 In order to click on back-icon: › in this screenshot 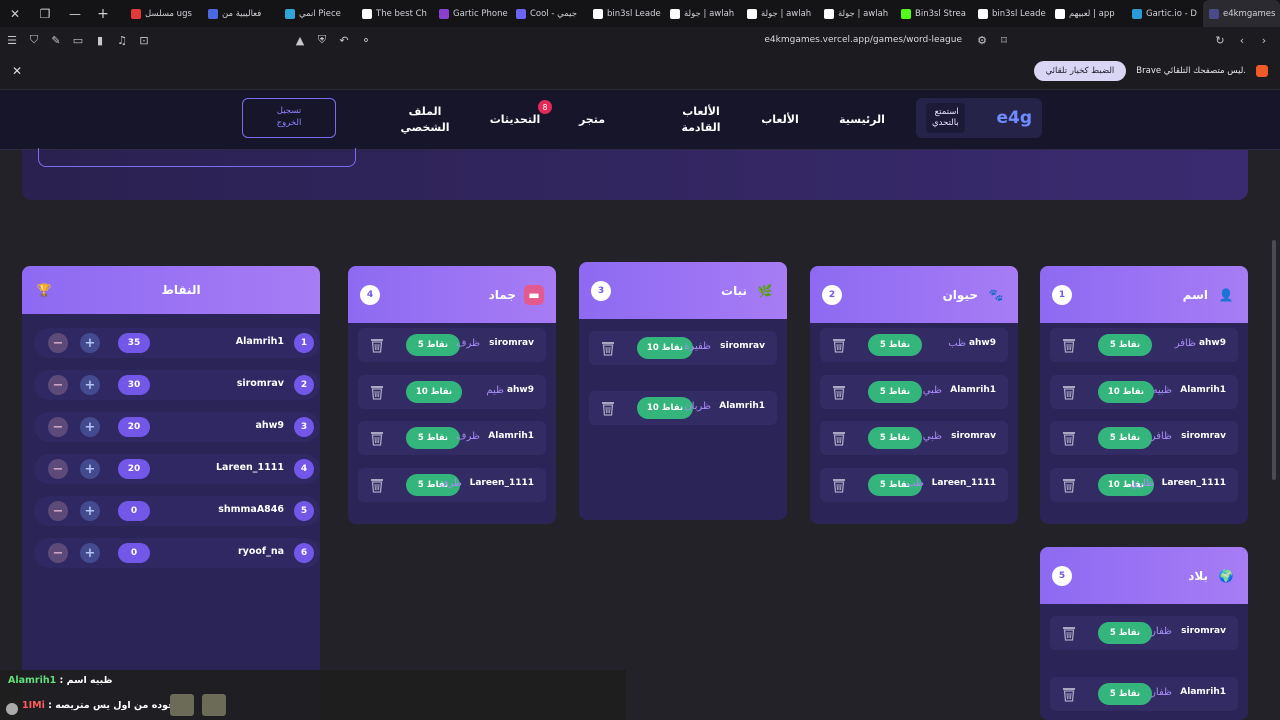, I will do `click(1264, 40)`.